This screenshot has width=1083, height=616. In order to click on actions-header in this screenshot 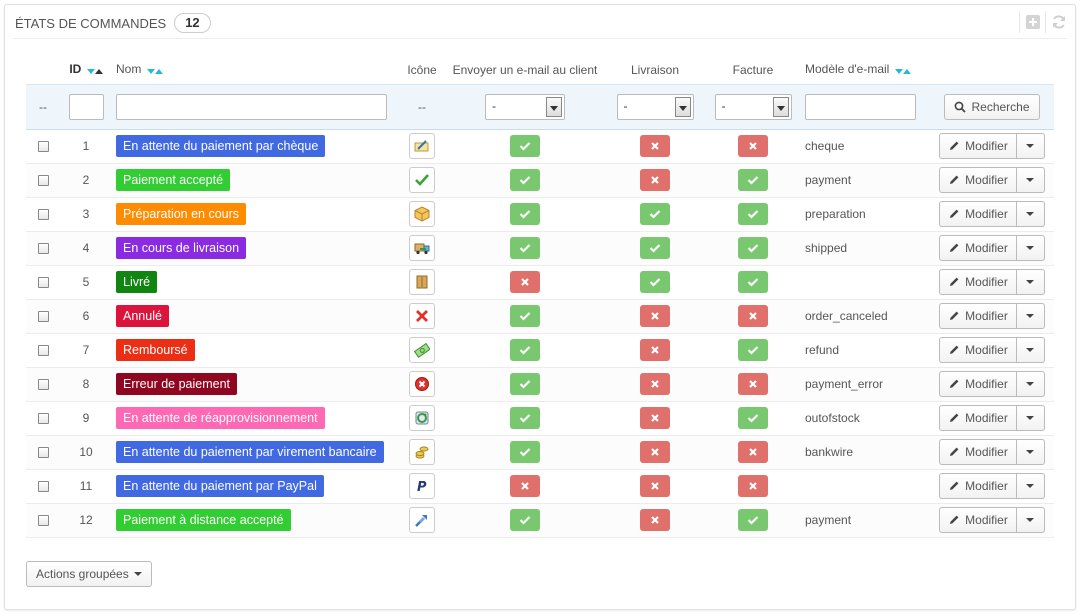, I will do `click(992, 70)`.